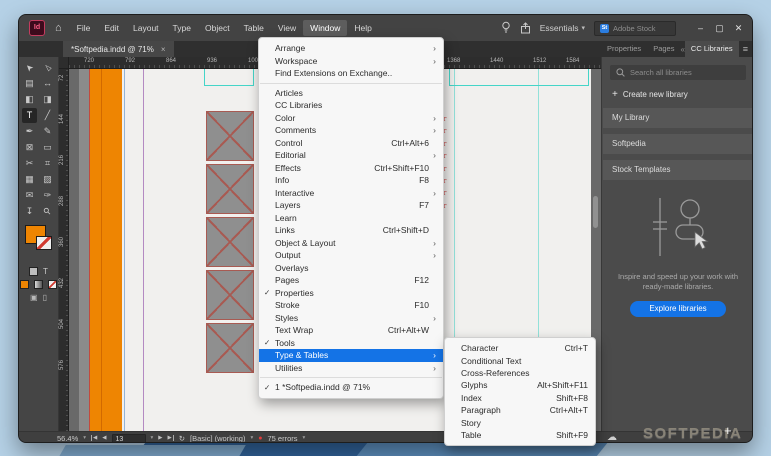 This screenshot has height=456, width=771. I want to click on scissors-tool: ✂, so click(29, 163).